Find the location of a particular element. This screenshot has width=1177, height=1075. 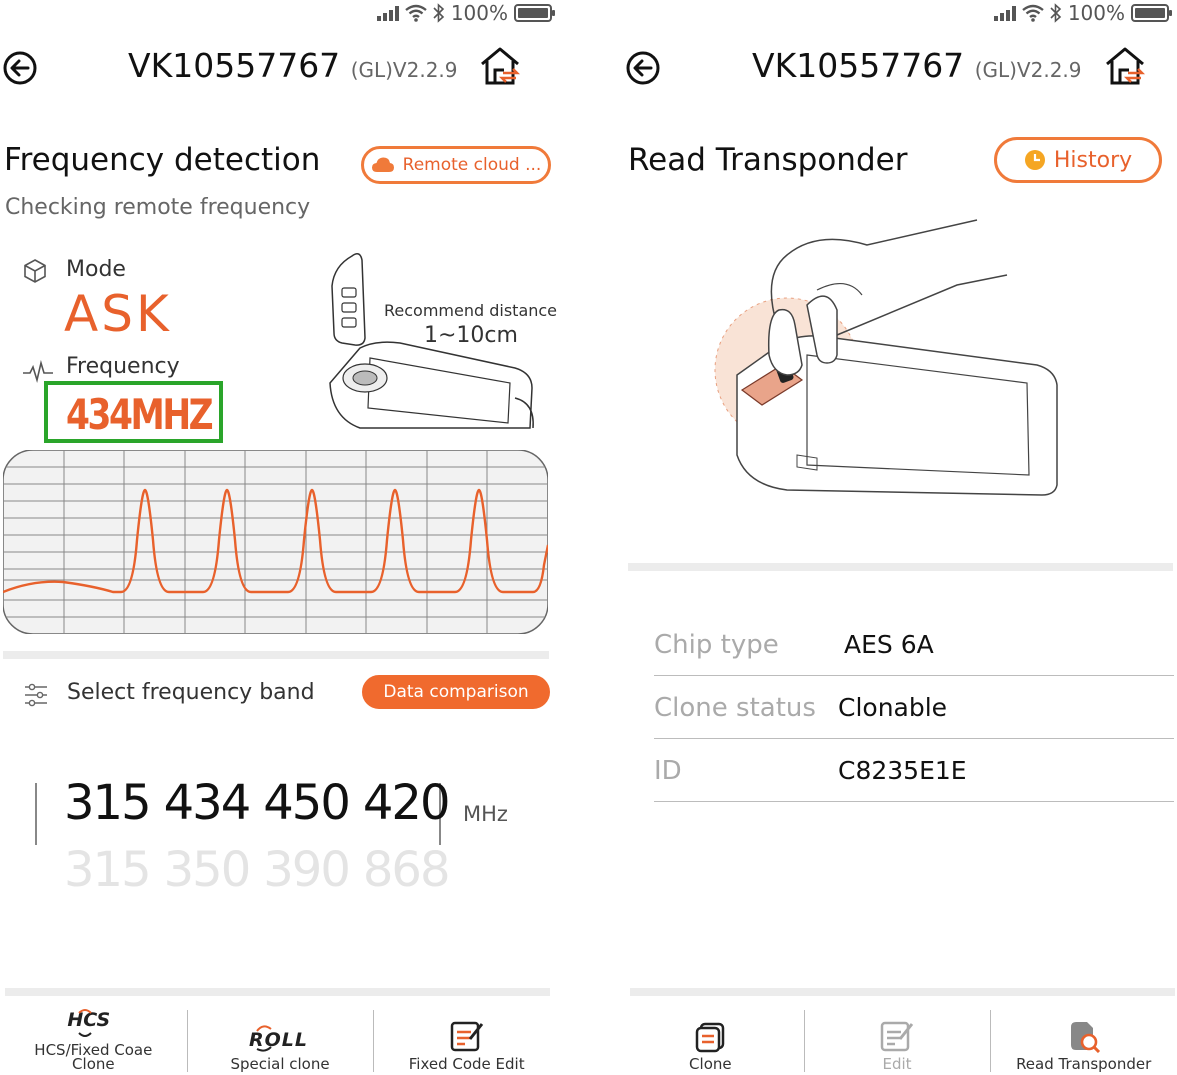

sliders-icon is located at coordinates (36, 695).